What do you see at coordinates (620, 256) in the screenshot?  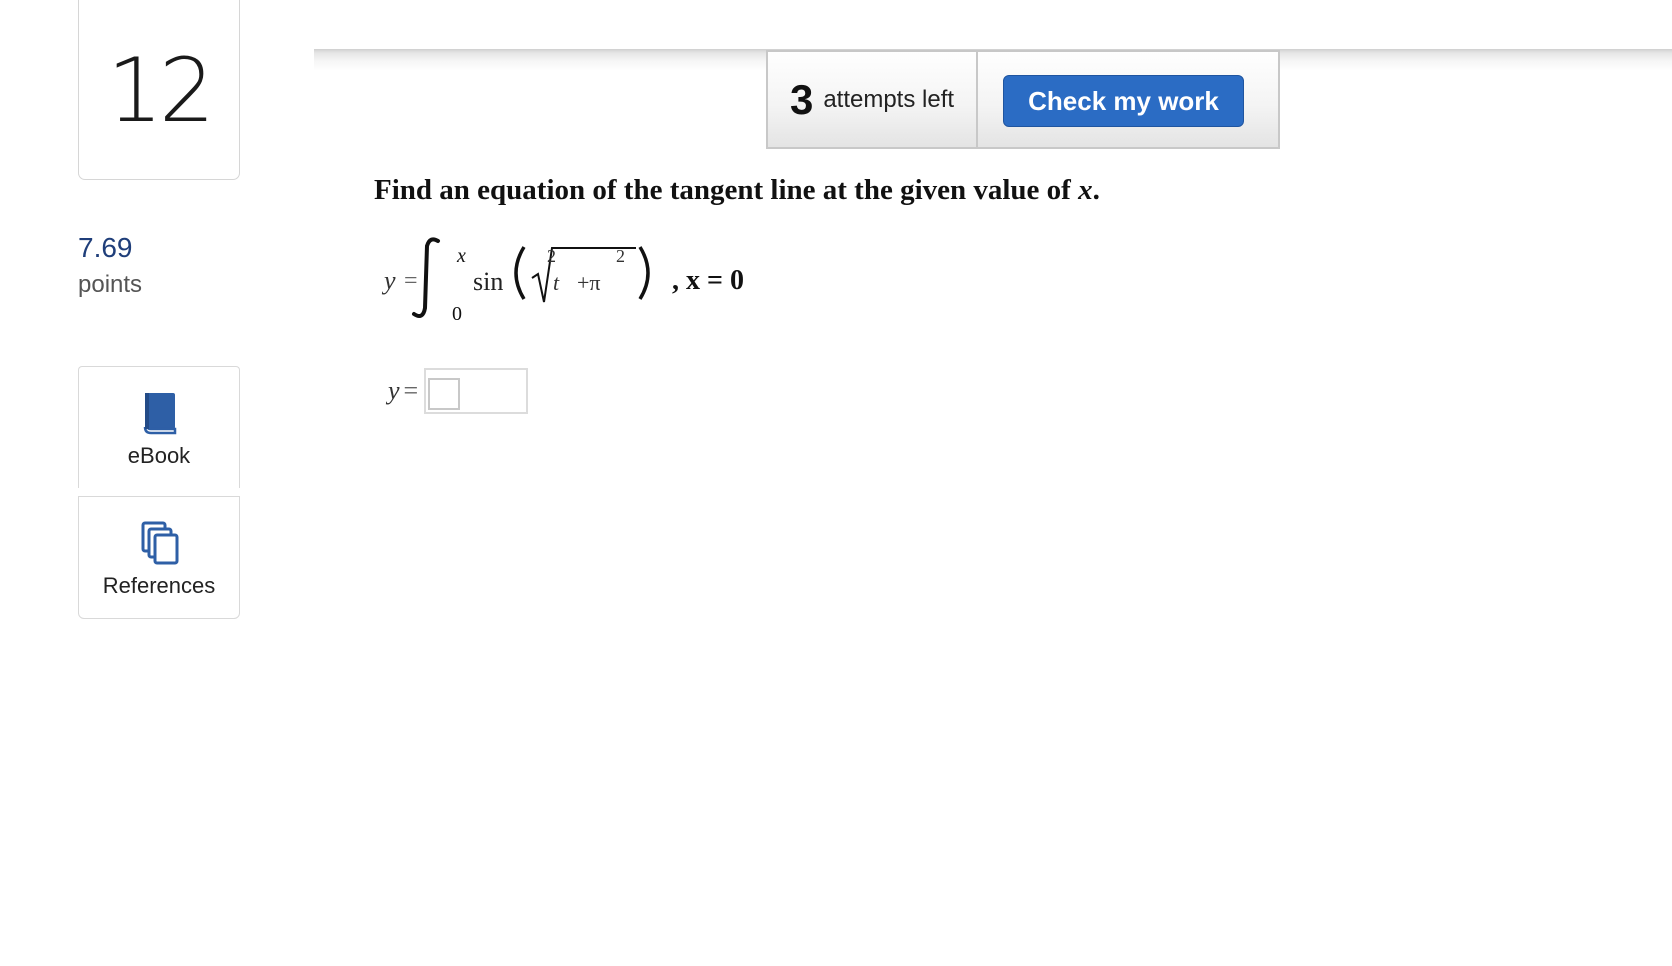 I see `eq-exponent-2: 2` at bounding box center [620, 256].